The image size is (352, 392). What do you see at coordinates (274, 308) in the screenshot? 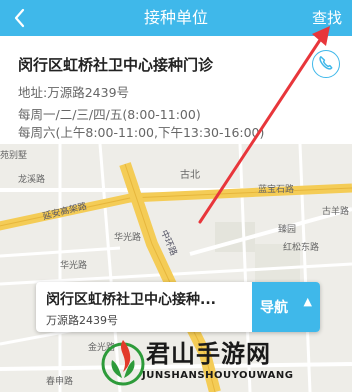
I see `navigate-label: 导航` at bounding box center [274, 308].